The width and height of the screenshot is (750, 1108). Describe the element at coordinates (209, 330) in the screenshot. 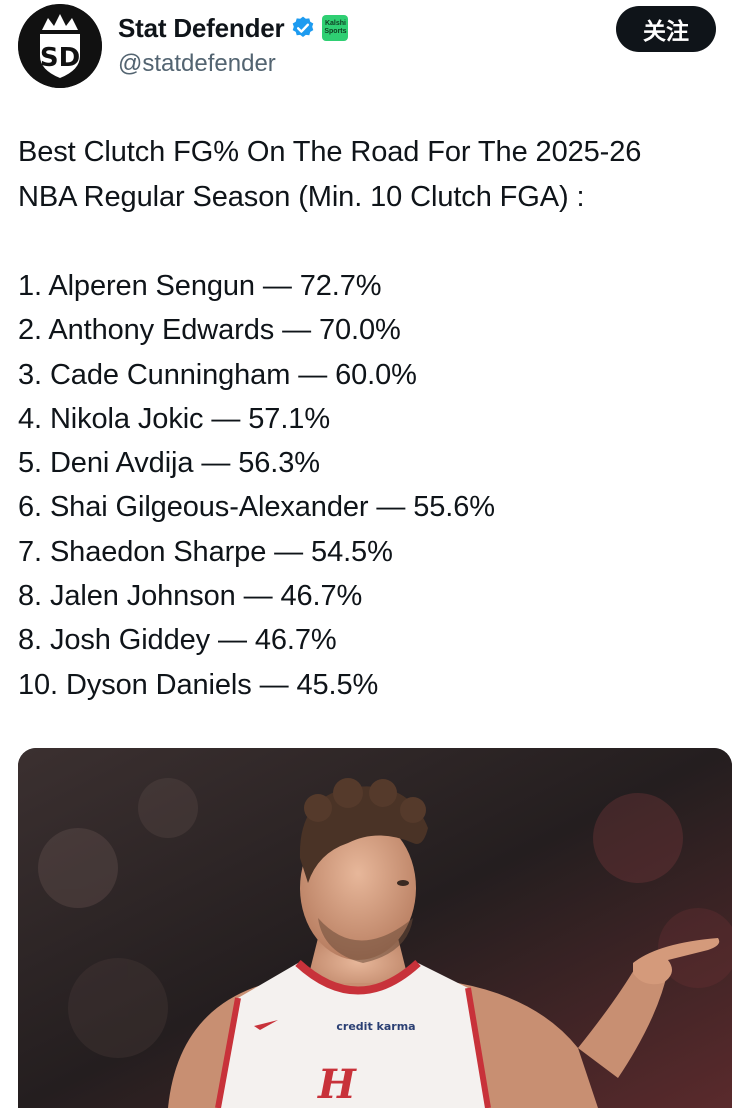

I see `list-item: 2. Anthony Edwards — 70.0%` at that location.